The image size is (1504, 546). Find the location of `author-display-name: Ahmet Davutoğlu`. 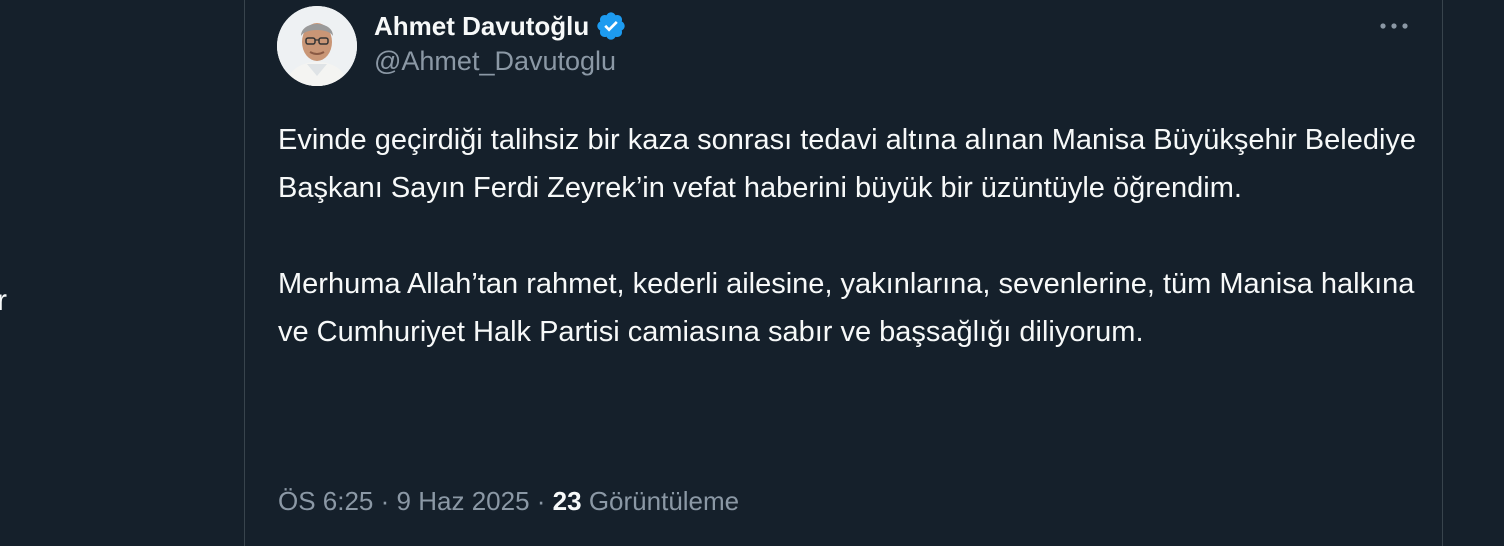

author-display-name: Ahmet Davutoğlu is located at coordinates (481, 26).